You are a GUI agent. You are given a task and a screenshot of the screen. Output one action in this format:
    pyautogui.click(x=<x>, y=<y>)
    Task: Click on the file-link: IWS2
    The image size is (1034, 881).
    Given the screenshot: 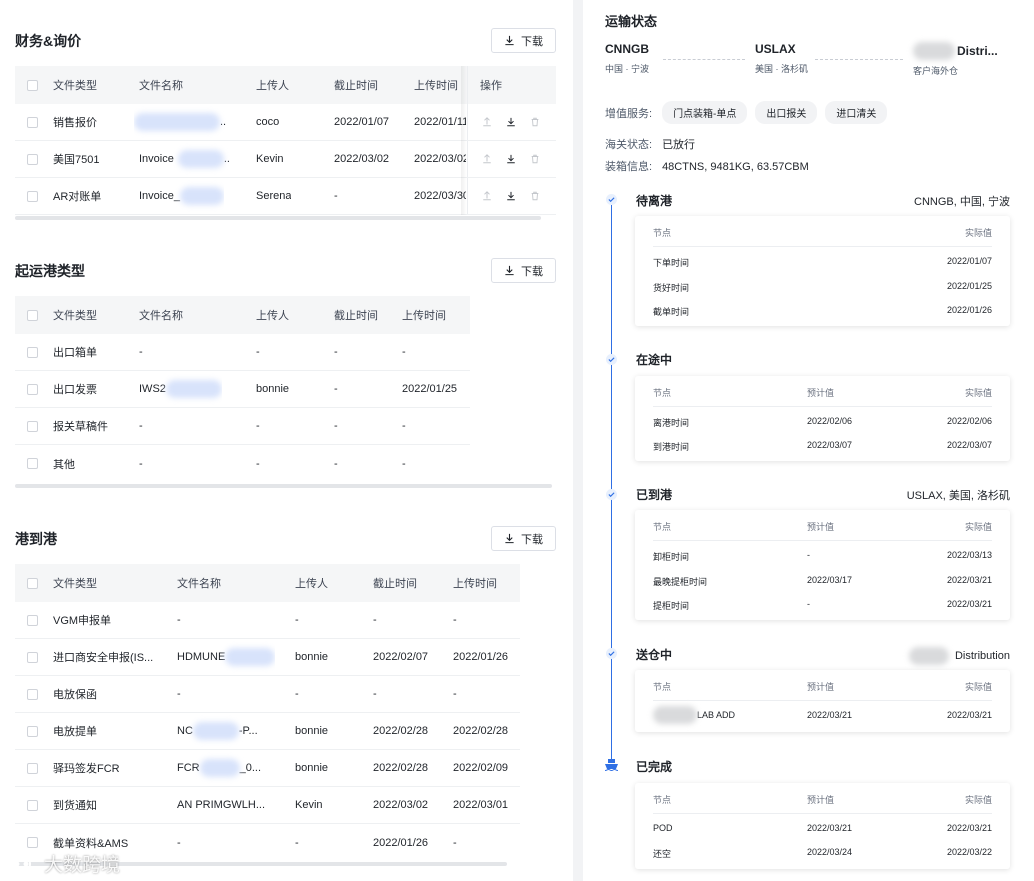 What is the action you would take?
    pyautogui.click(x=180, y=389)
    